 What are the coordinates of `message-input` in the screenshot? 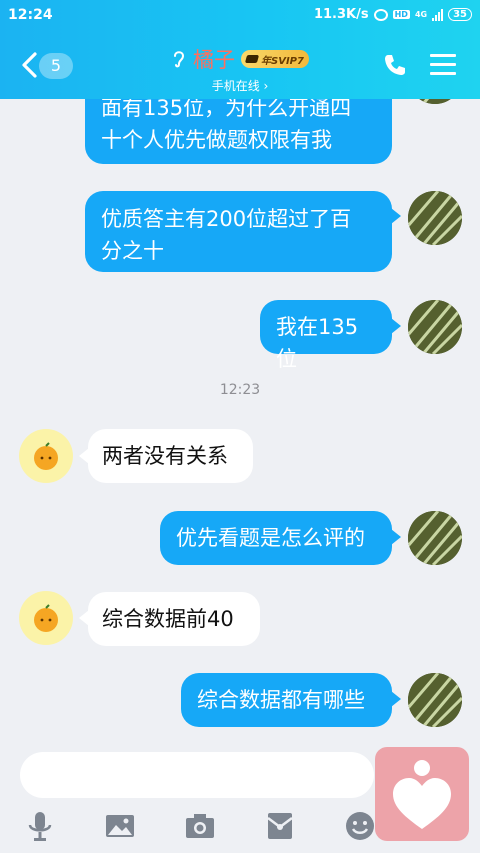 It's located at (197, 775).